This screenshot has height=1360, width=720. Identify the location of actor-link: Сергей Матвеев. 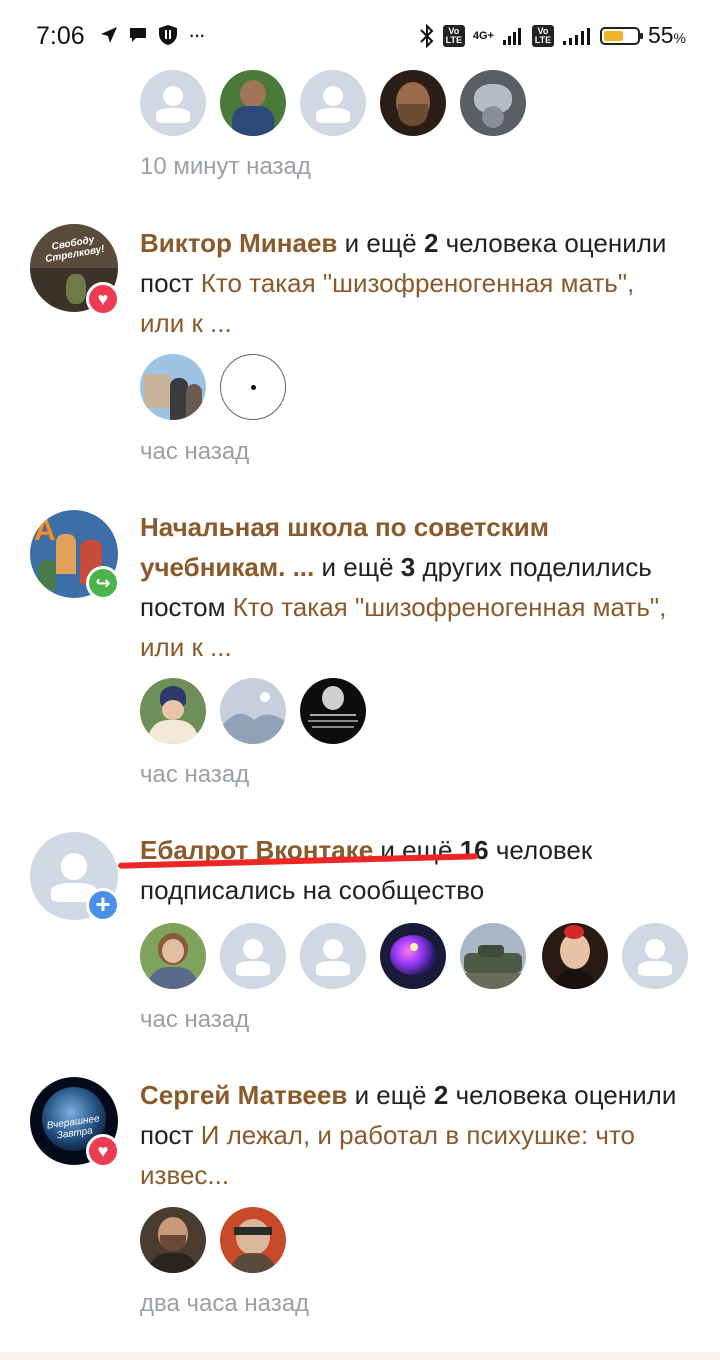
(243, 1095).